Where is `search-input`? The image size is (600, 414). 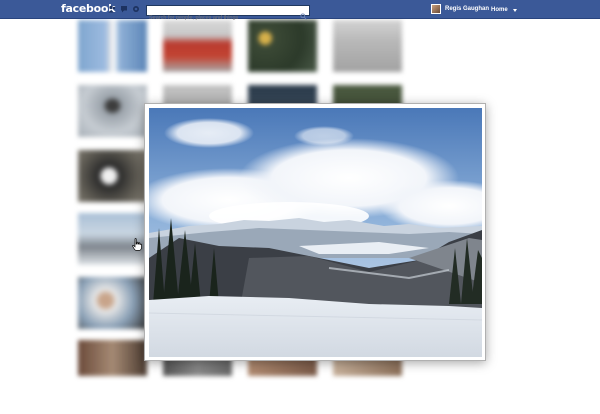
search-input is located at coordinates (222, 18).